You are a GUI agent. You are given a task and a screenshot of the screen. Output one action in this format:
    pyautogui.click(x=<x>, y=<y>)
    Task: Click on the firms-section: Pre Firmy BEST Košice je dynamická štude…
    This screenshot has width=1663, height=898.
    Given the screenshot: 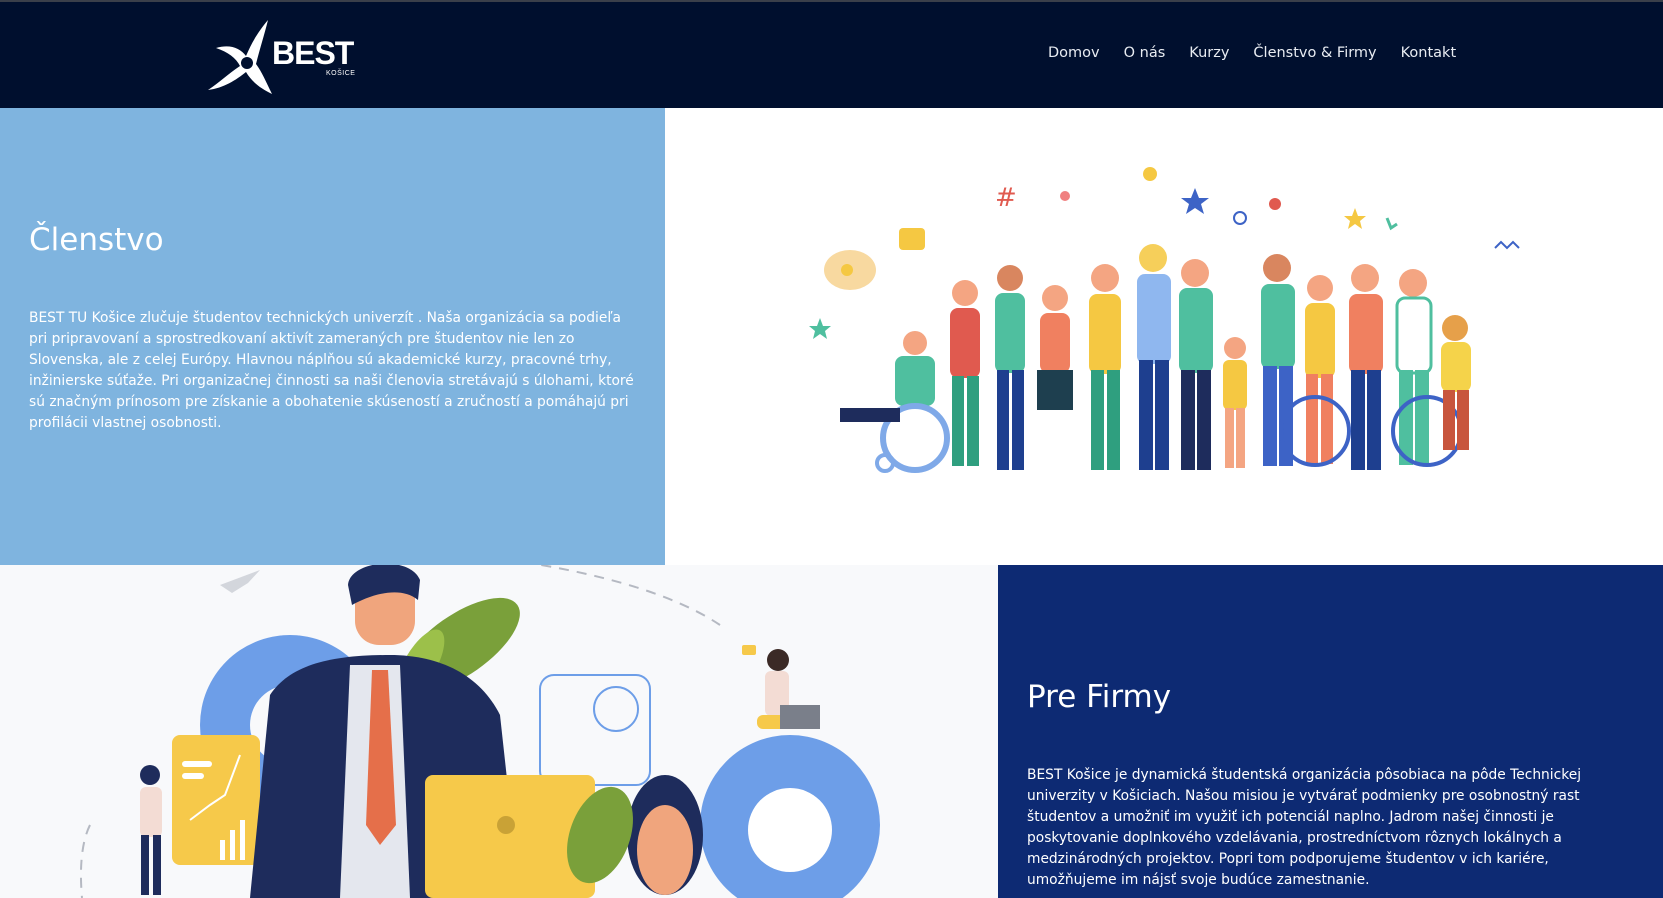 What is the action you would take?
    pyautogui.click(x=1330, y=731)
    